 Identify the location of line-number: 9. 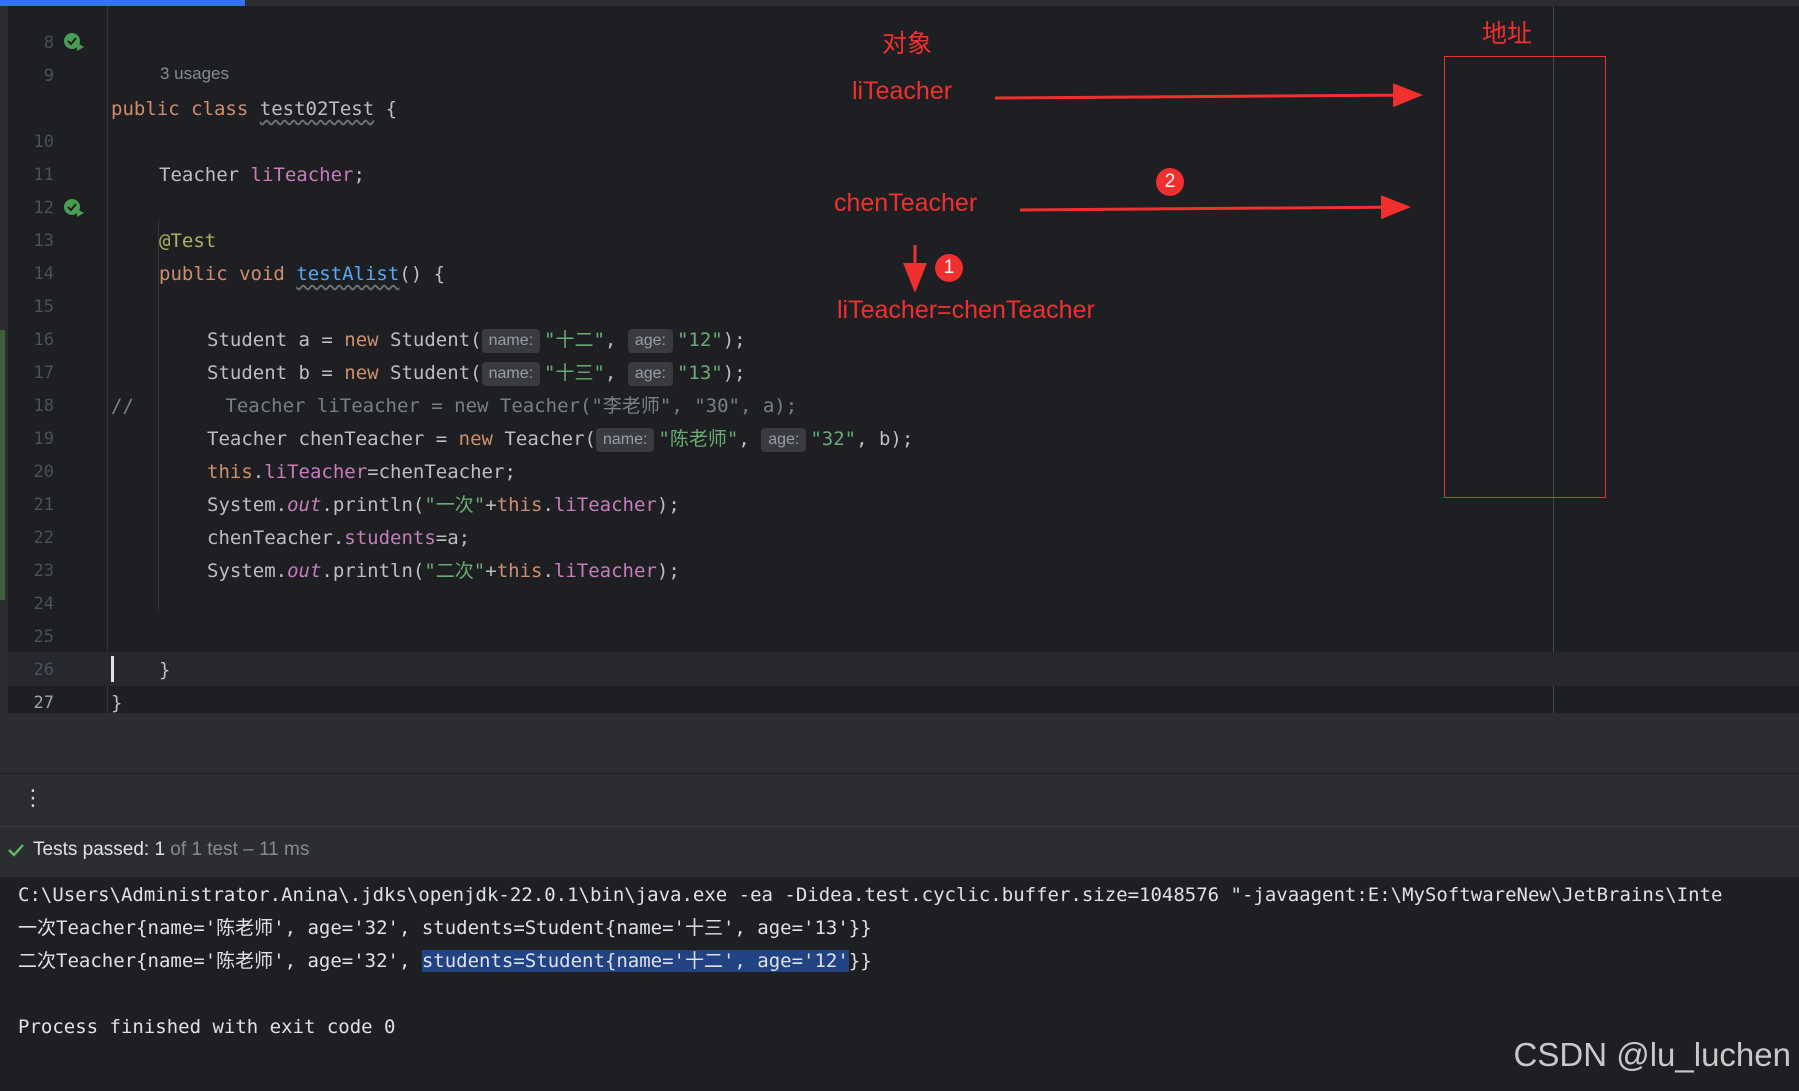
(48, 76).